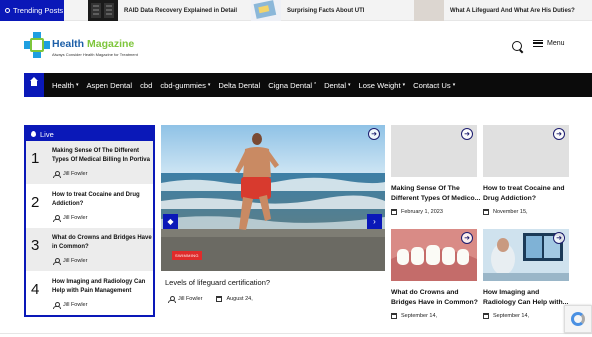 The image size is (592, 337). Describe the element at coordinates (180, 11) in the screenshot. I see `trending-item-title: RAID Data Recovery Explained in Detail` at that location.